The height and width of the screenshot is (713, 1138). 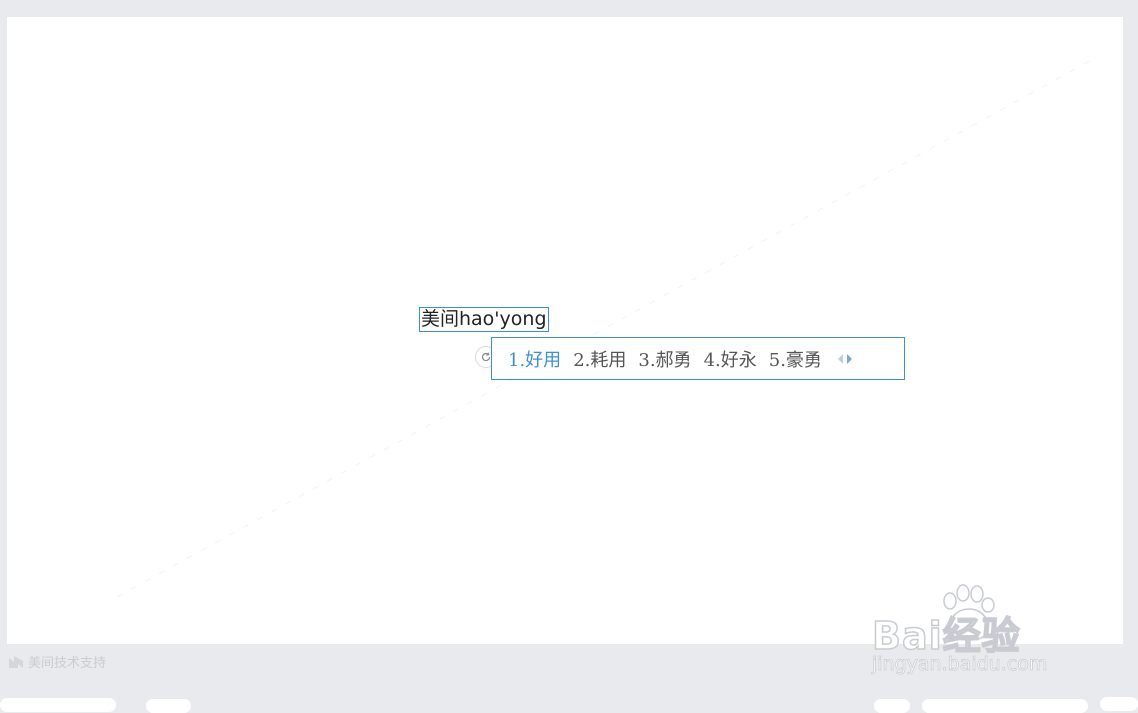 I want to click on input-text: 美间hao'yong, so click(x=484, y=319).